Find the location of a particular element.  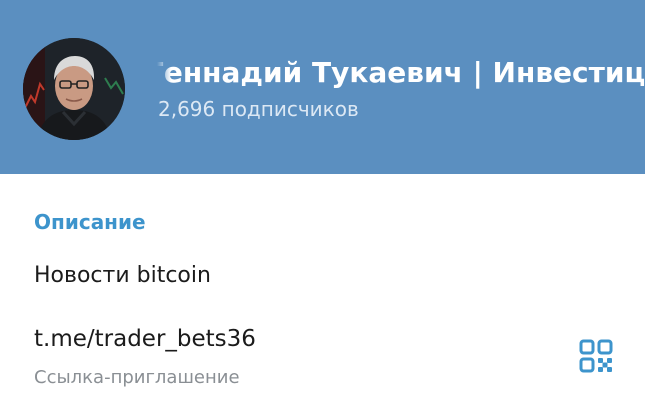

channel-title-text: Геннадий Тукаевич | Инвестиции is located at coordinates (401, 72).